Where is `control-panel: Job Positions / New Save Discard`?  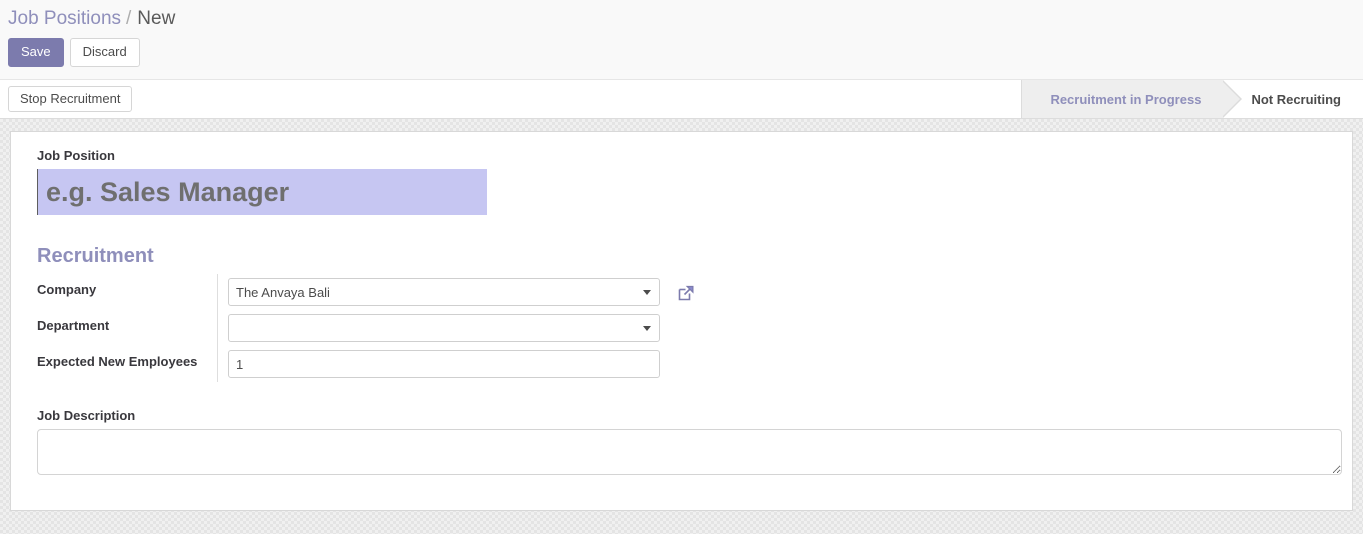 control-panel: Job Positions / New Save Discard is located at coordinates (681, 40).